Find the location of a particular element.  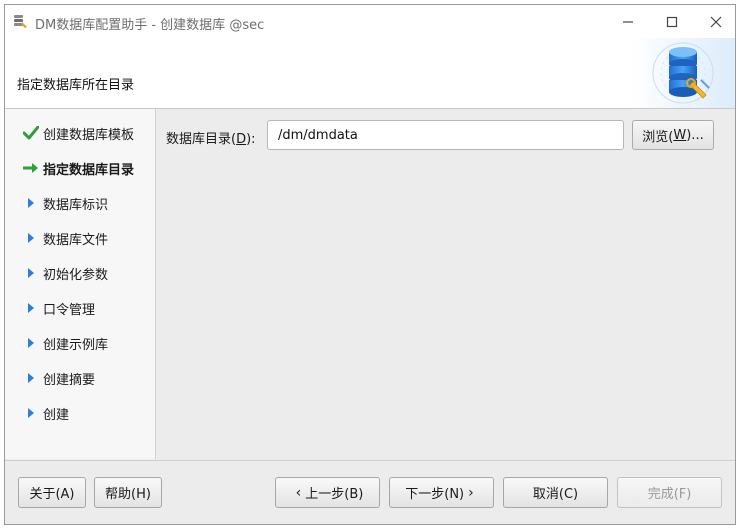

step-password-management: 口令管理 is located at coordinates (80, 308).